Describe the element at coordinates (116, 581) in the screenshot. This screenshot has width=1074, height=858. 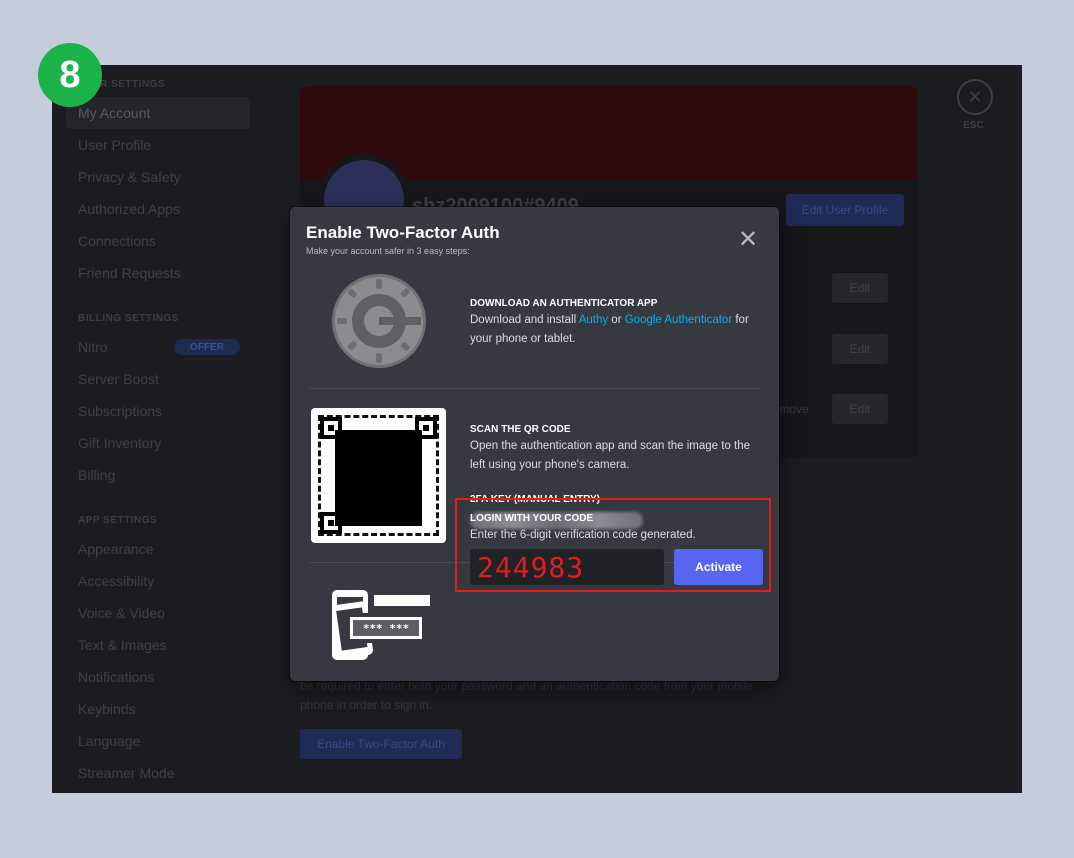
I see `sidebar-item-accessibility: Accessibility` at that location.